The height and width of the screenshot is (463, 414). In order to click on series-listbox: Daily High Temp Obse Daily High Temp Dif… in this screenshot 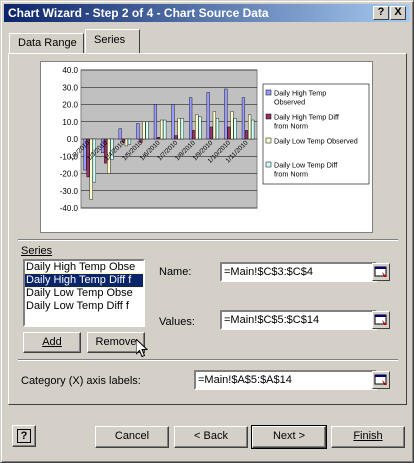, I will do `click(84, 293)`.